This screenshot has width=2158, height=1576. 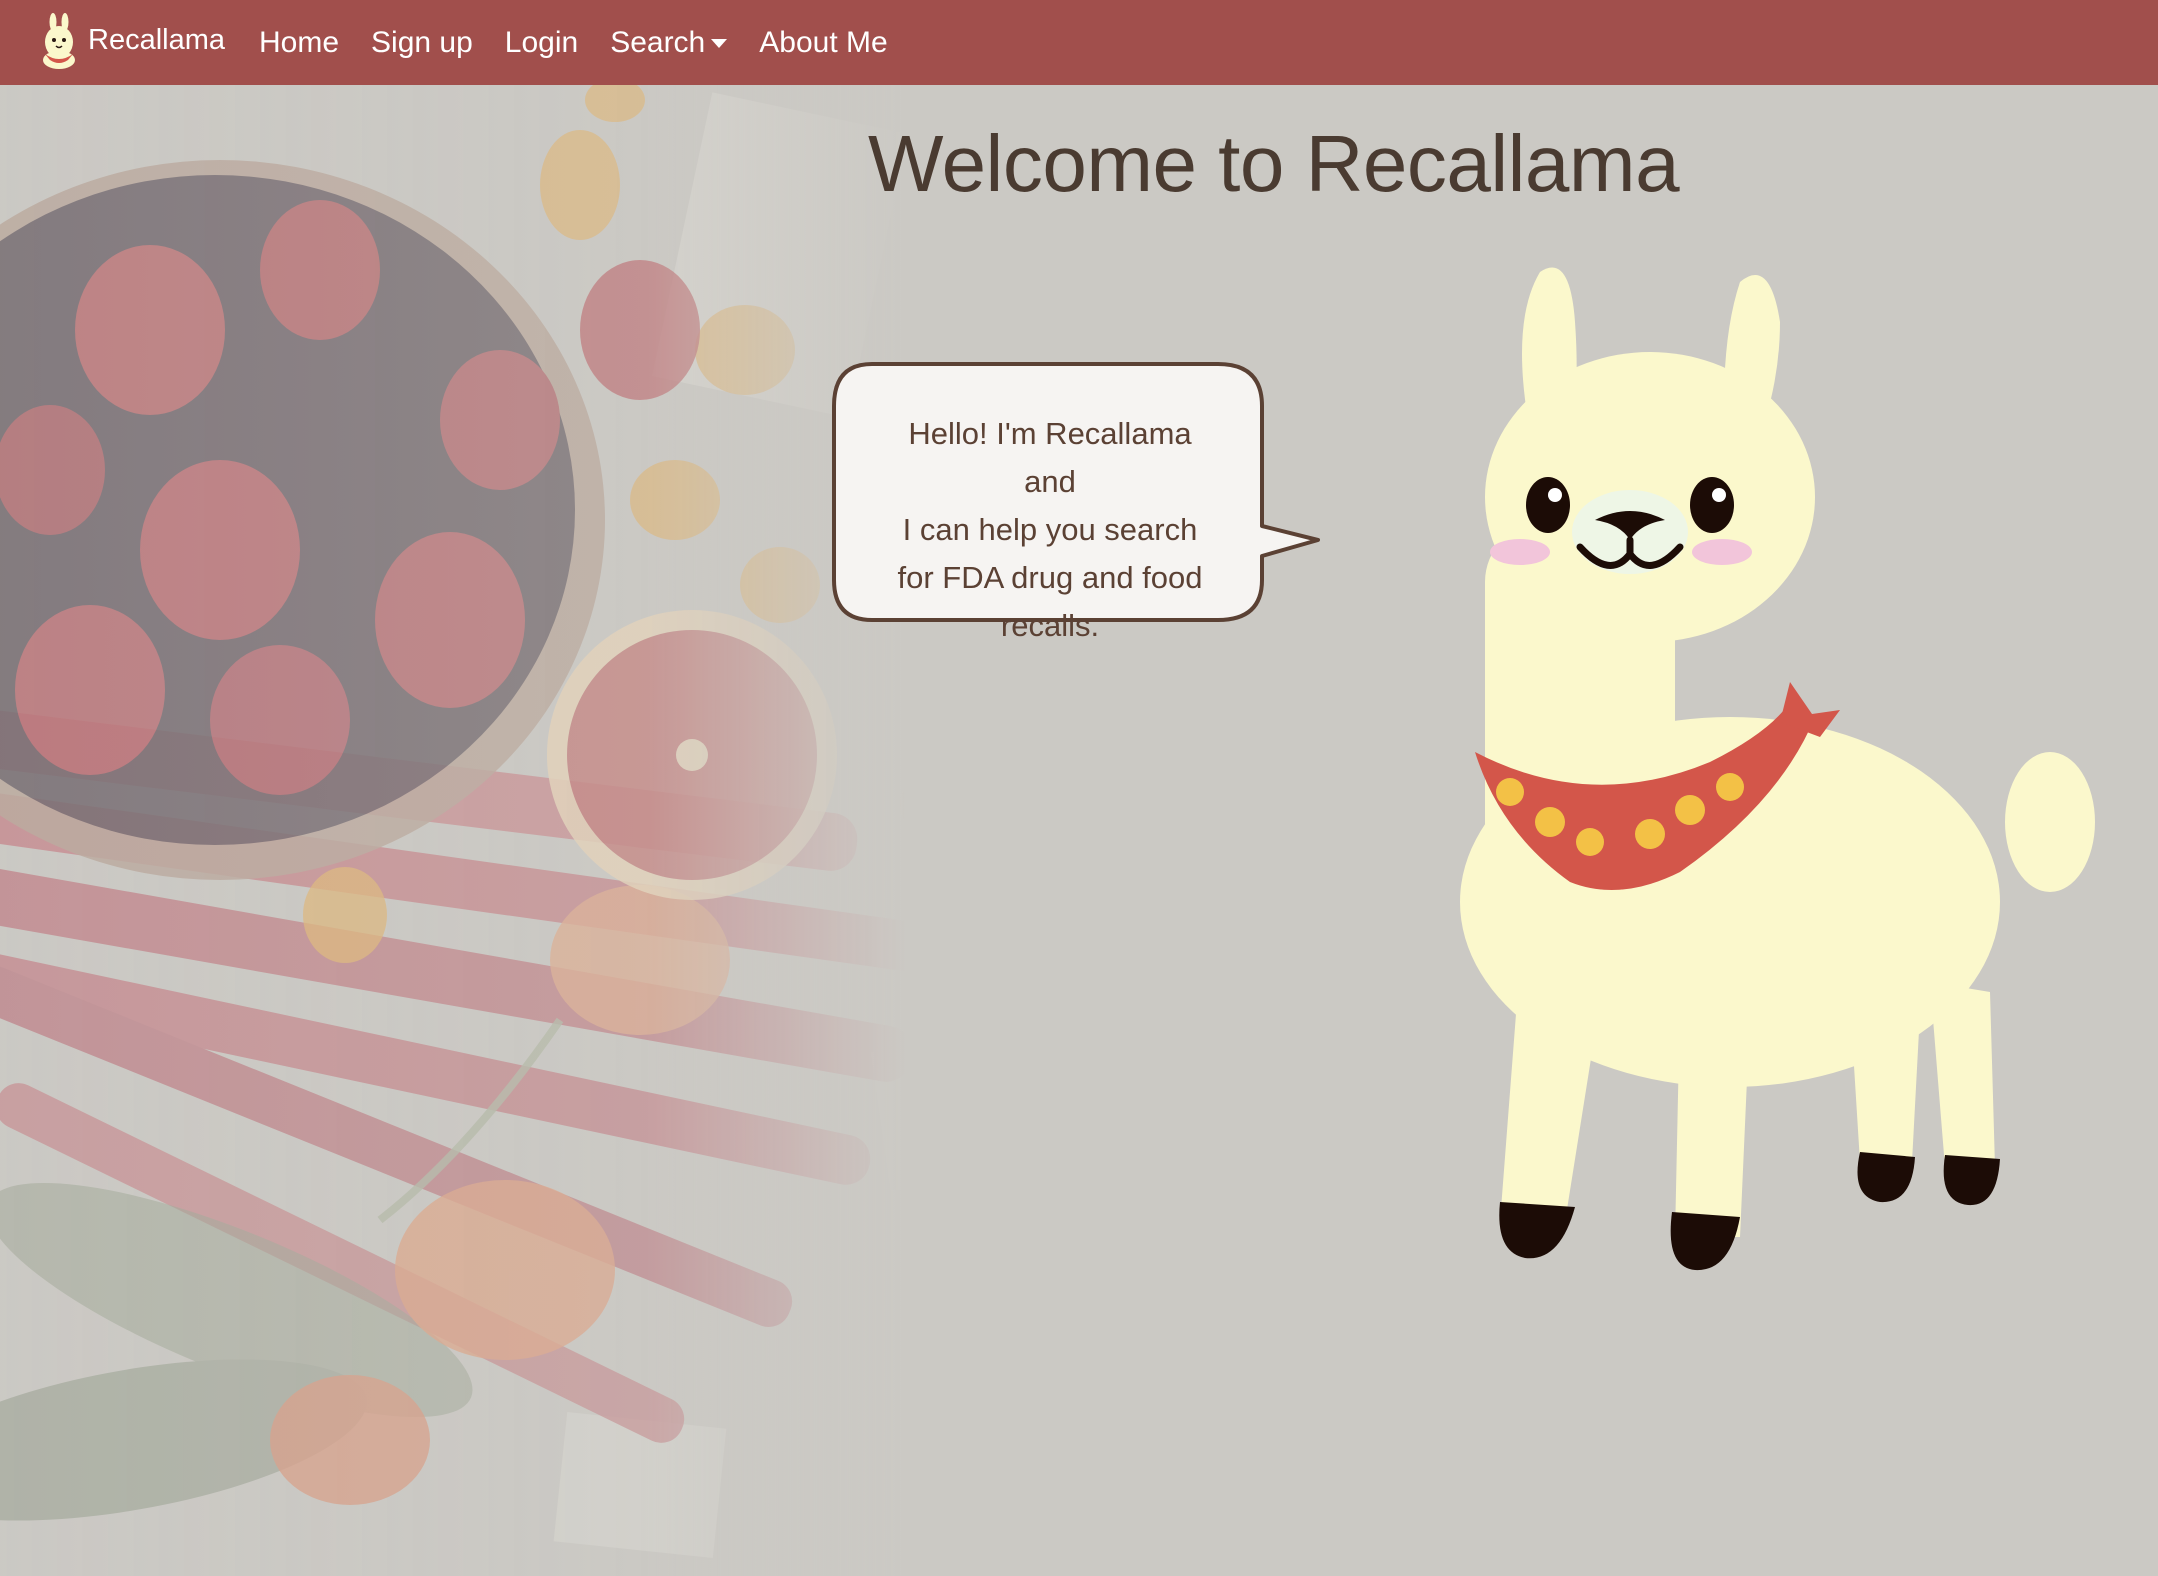 What do you see at coordinates (658, 42) in the screenshot?
I see `nav-search-label: Search` at bounding box center [658, 42].